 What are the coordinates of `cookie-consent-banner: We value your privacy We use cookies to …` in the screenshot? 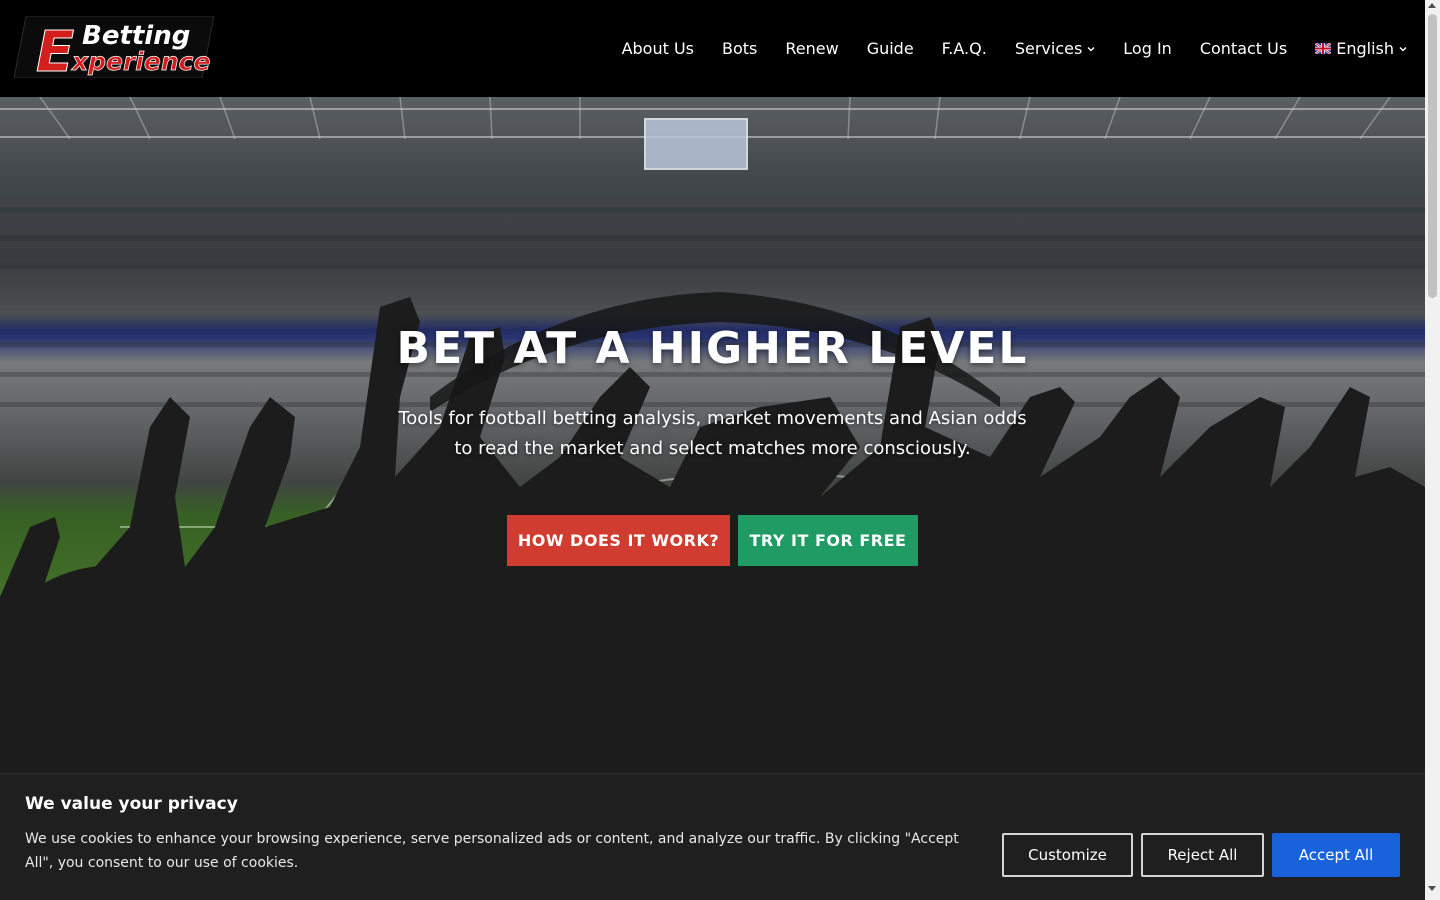 It's located at (712, 836).